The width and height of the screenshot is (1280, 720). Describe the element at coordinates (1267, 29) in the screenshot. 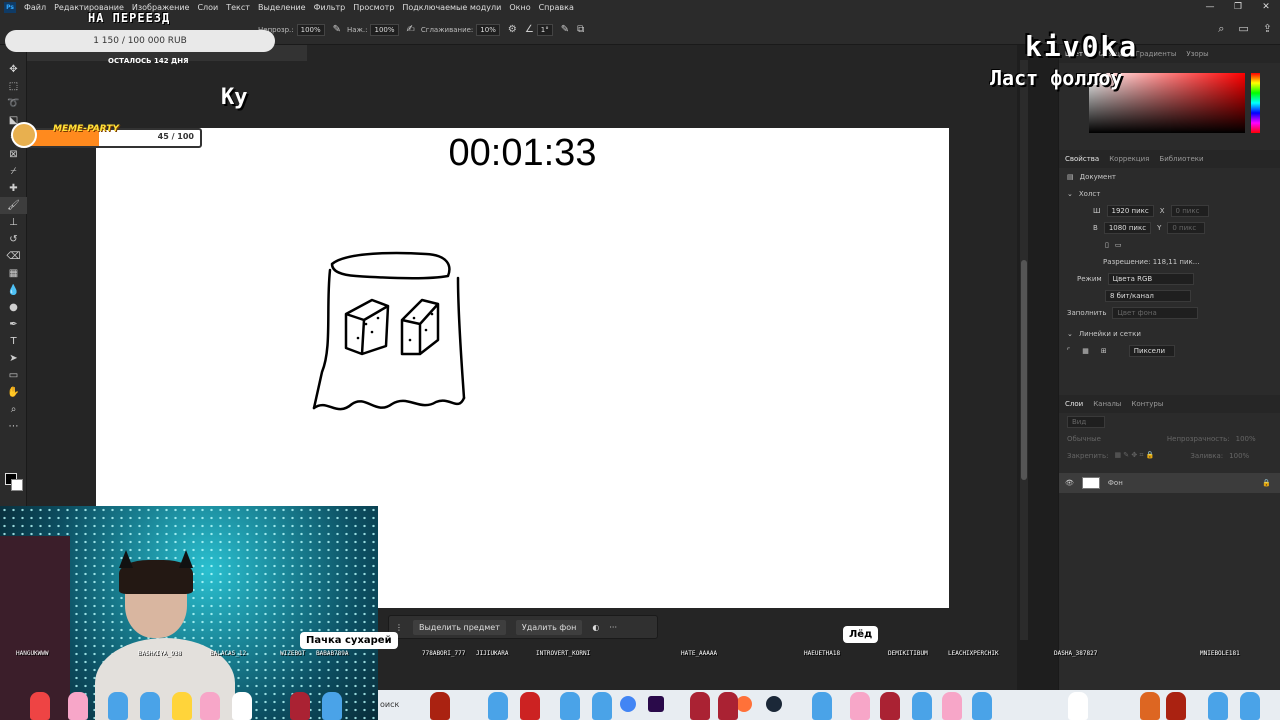

I see `share-icon: ⇪` at that location.